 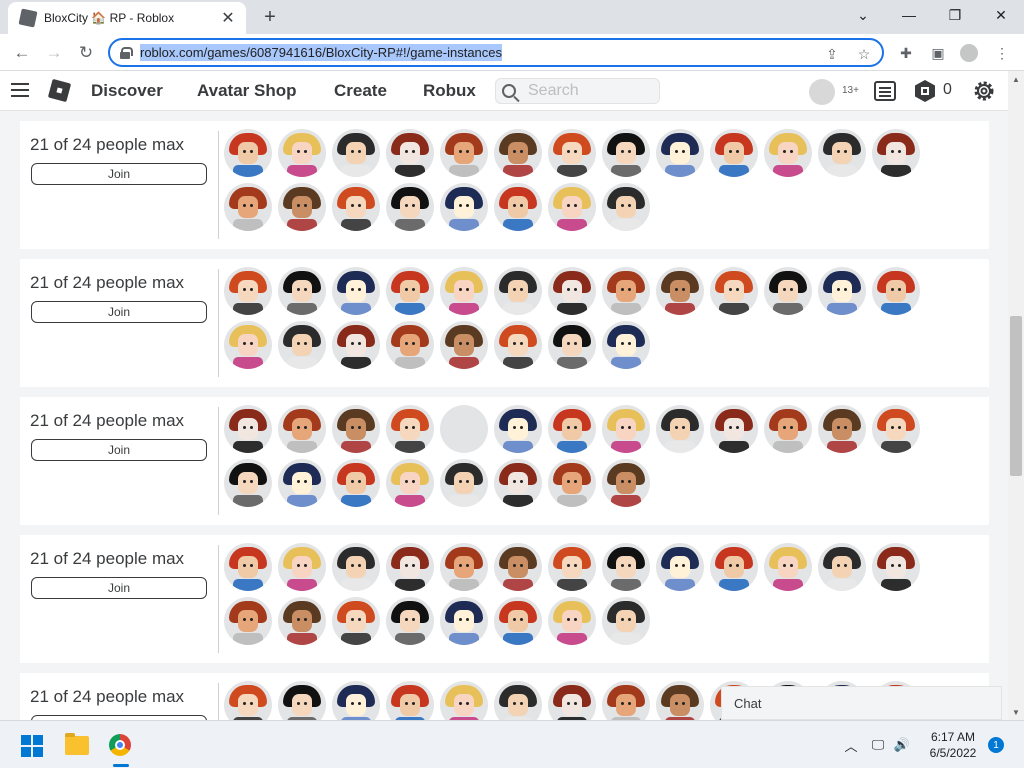 What do you see at coordinates (953, 745) in the screenshot?
I see `taskbar-clock: 6:17 AM 6/5/2022` at bounding box center [953, 745].